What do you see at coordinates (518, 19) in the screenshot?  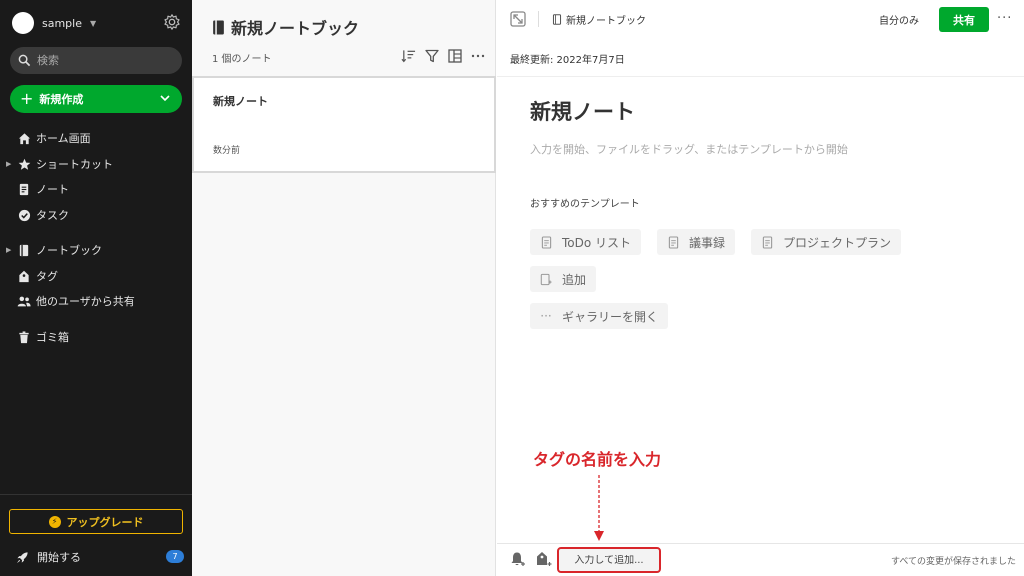 I see `expand-icon` at bounding box center [518, 19].